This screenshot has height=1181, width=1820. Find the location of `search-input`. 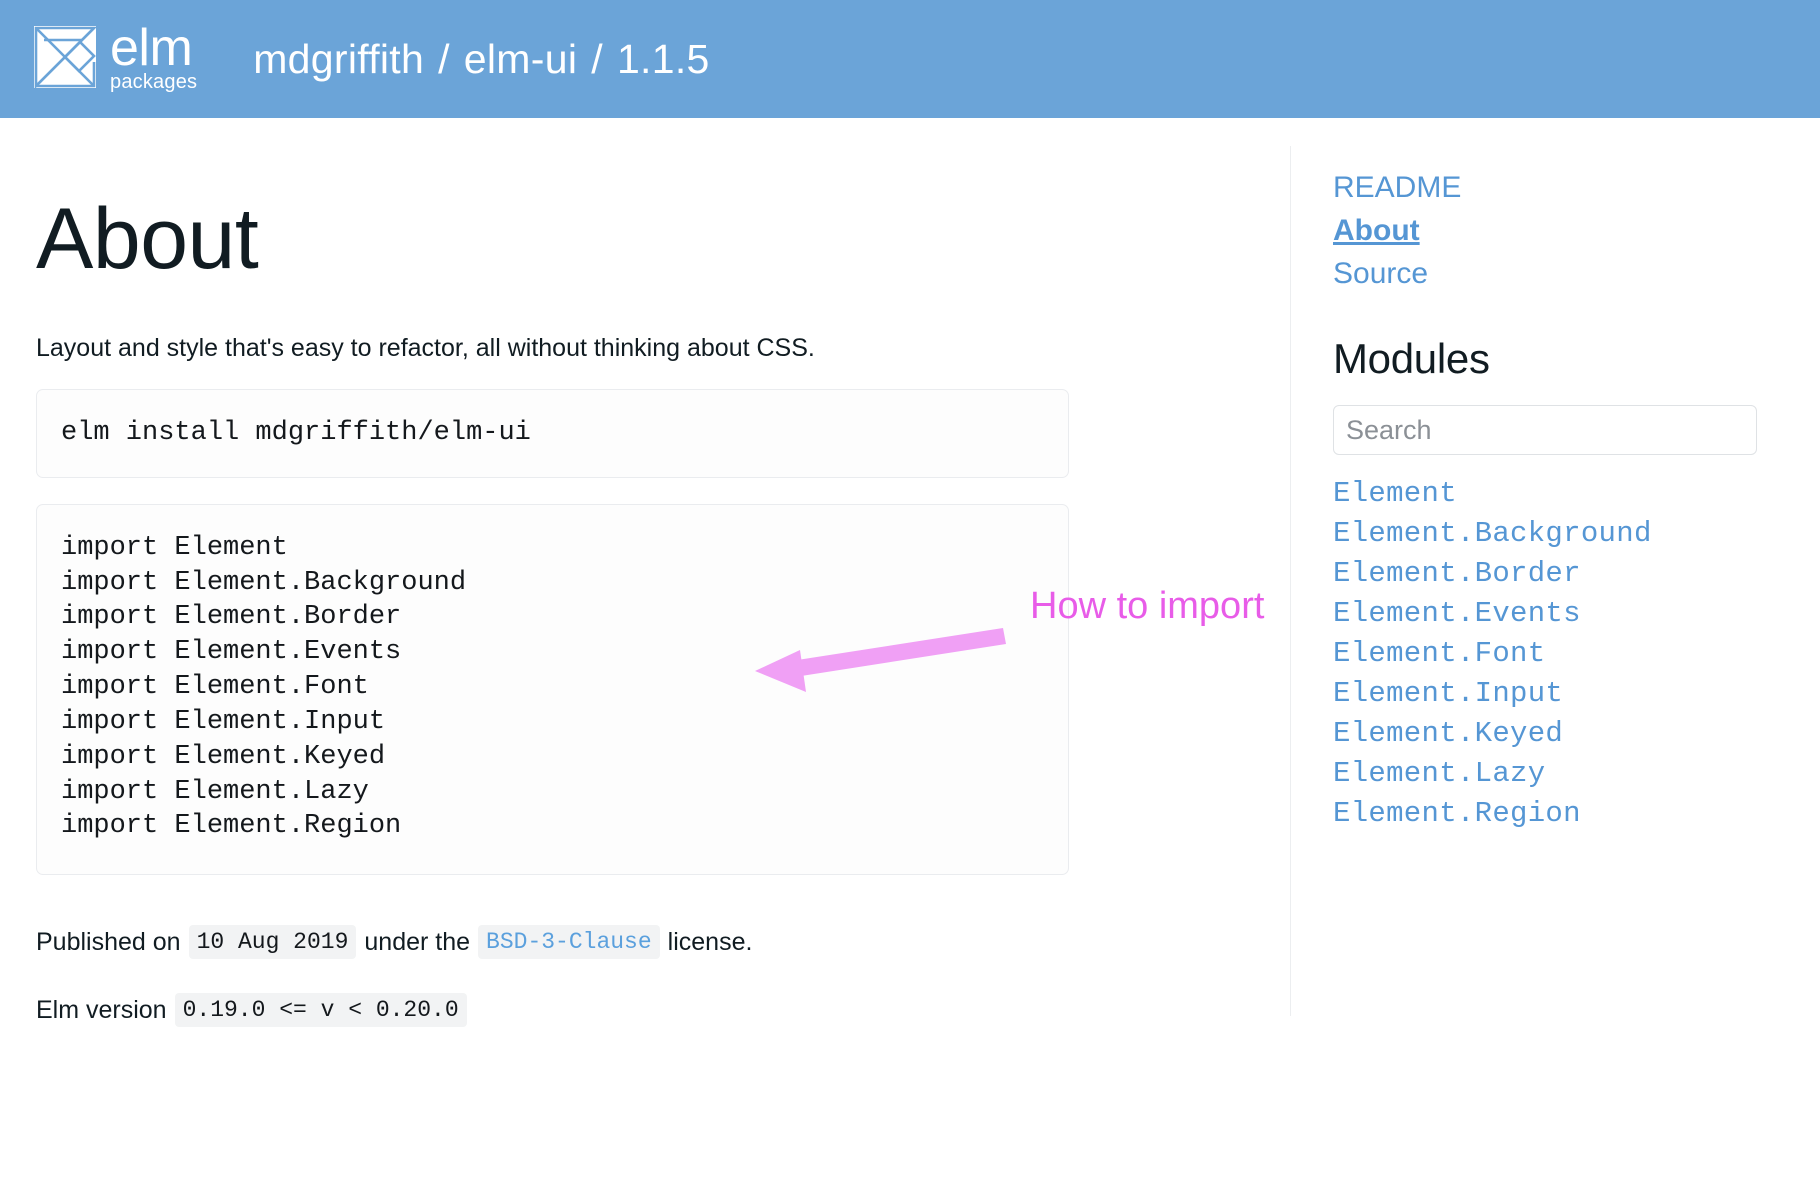

search-input is located at coordinates (1545, 430).